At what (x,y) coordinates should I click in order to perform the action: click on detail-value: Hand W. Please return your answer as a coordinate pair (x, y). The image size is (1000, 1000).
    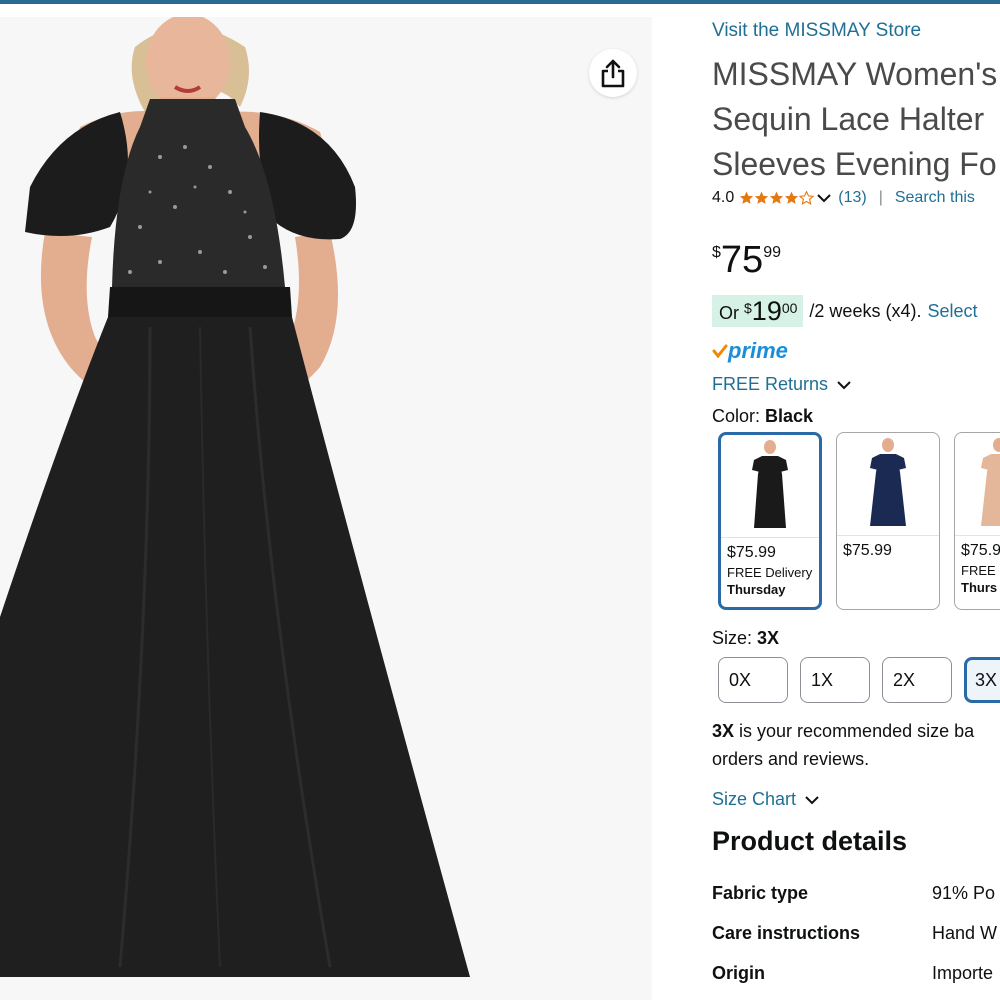
    Looking at the image, I should click on (965, 933).